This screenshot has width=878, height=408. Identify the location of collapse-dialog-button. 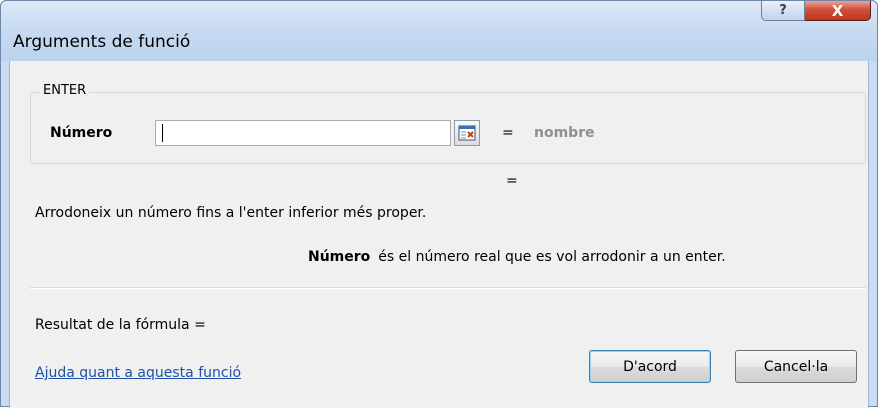
(467, 133).